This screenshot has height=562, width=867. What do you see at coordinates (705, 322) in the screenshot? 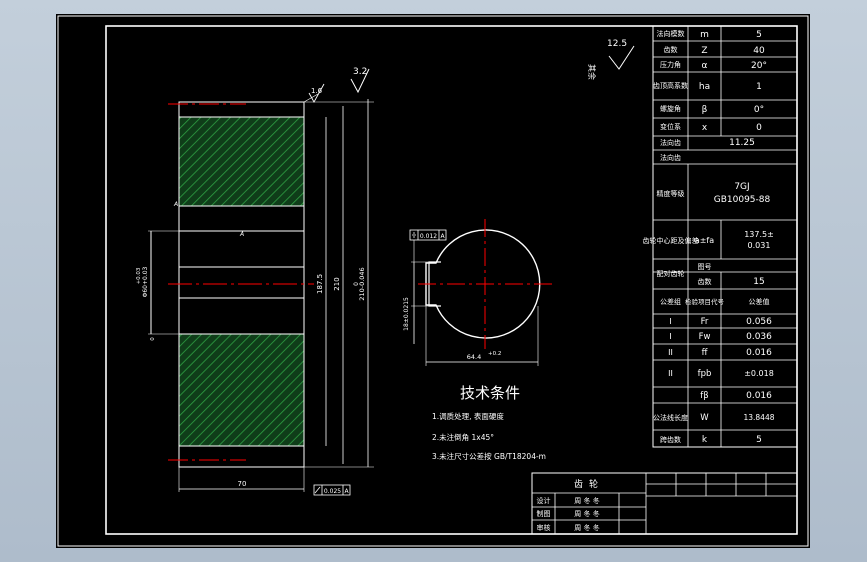
I see `tol-symbol: Fr` at bounding box center [705, 322].